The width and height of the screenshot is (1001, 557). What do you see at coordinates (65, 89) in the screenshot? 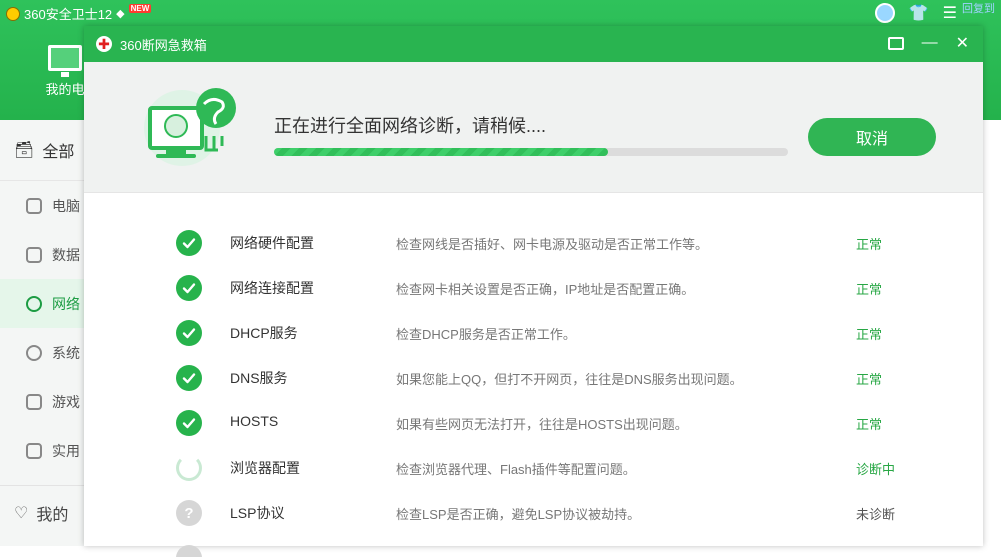
I see `my-pc-label: 我的电` at bounding box center [65, 89].